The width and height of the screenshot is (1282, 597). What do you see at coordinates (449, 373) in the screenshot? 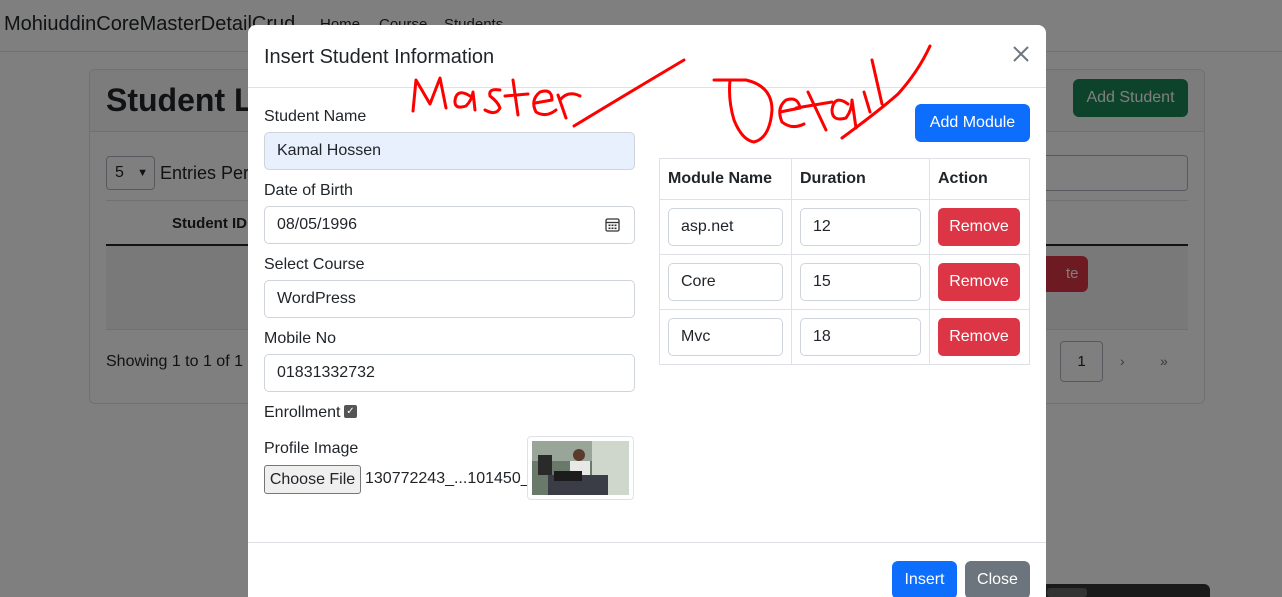
I see `mobile-input: 01831332732` at bounding box center [449, 373].